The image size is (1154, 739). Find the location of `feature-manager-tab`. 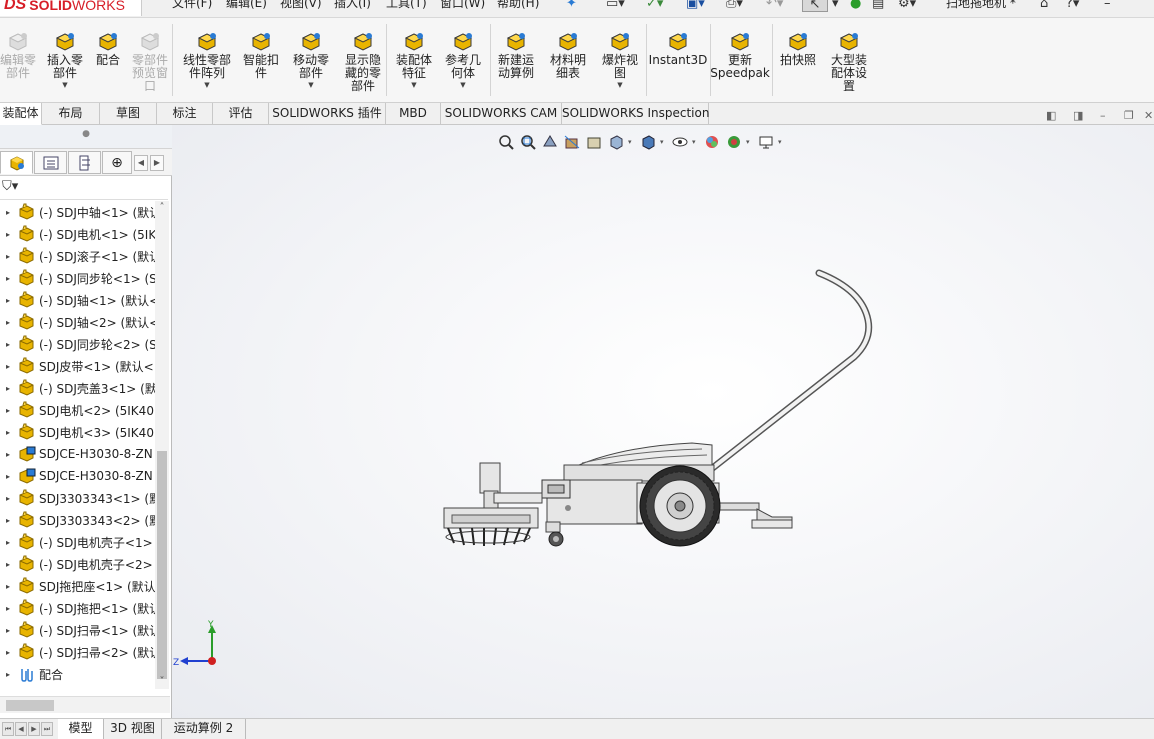

feature-manager-tab is located at coordinates (16, 162).